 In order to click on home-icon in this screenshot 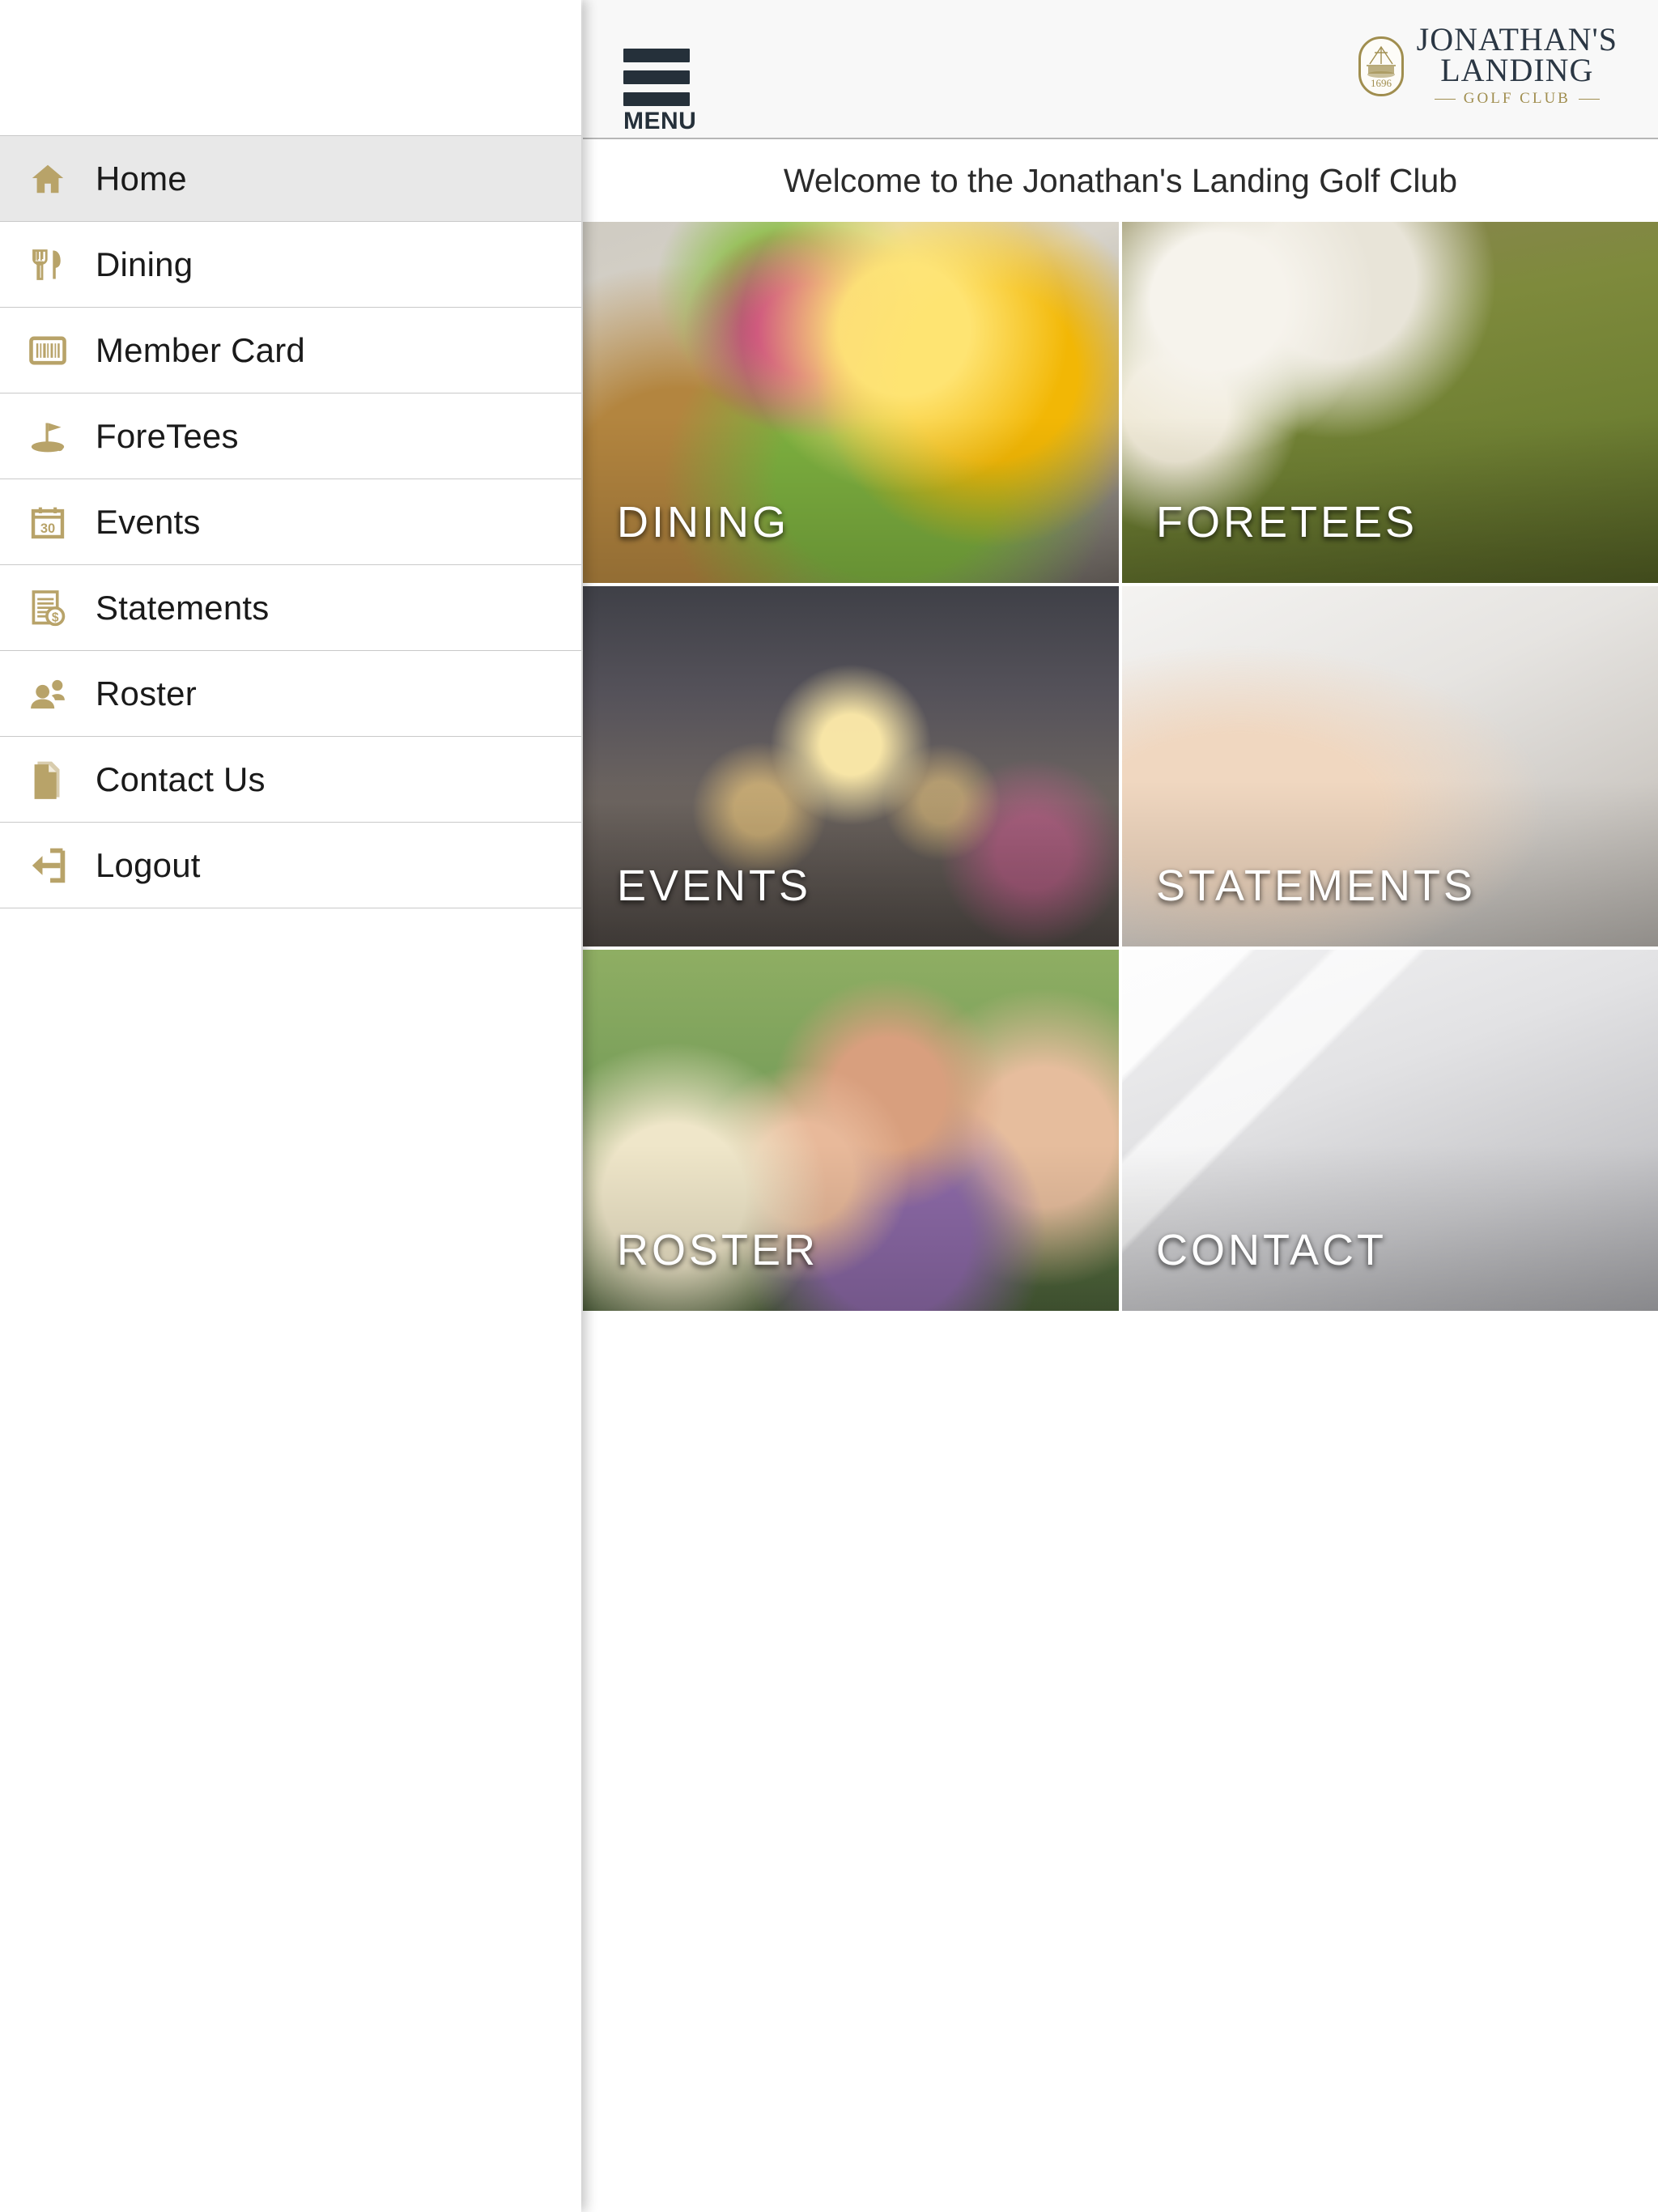, I will do `click(48, 179)`.